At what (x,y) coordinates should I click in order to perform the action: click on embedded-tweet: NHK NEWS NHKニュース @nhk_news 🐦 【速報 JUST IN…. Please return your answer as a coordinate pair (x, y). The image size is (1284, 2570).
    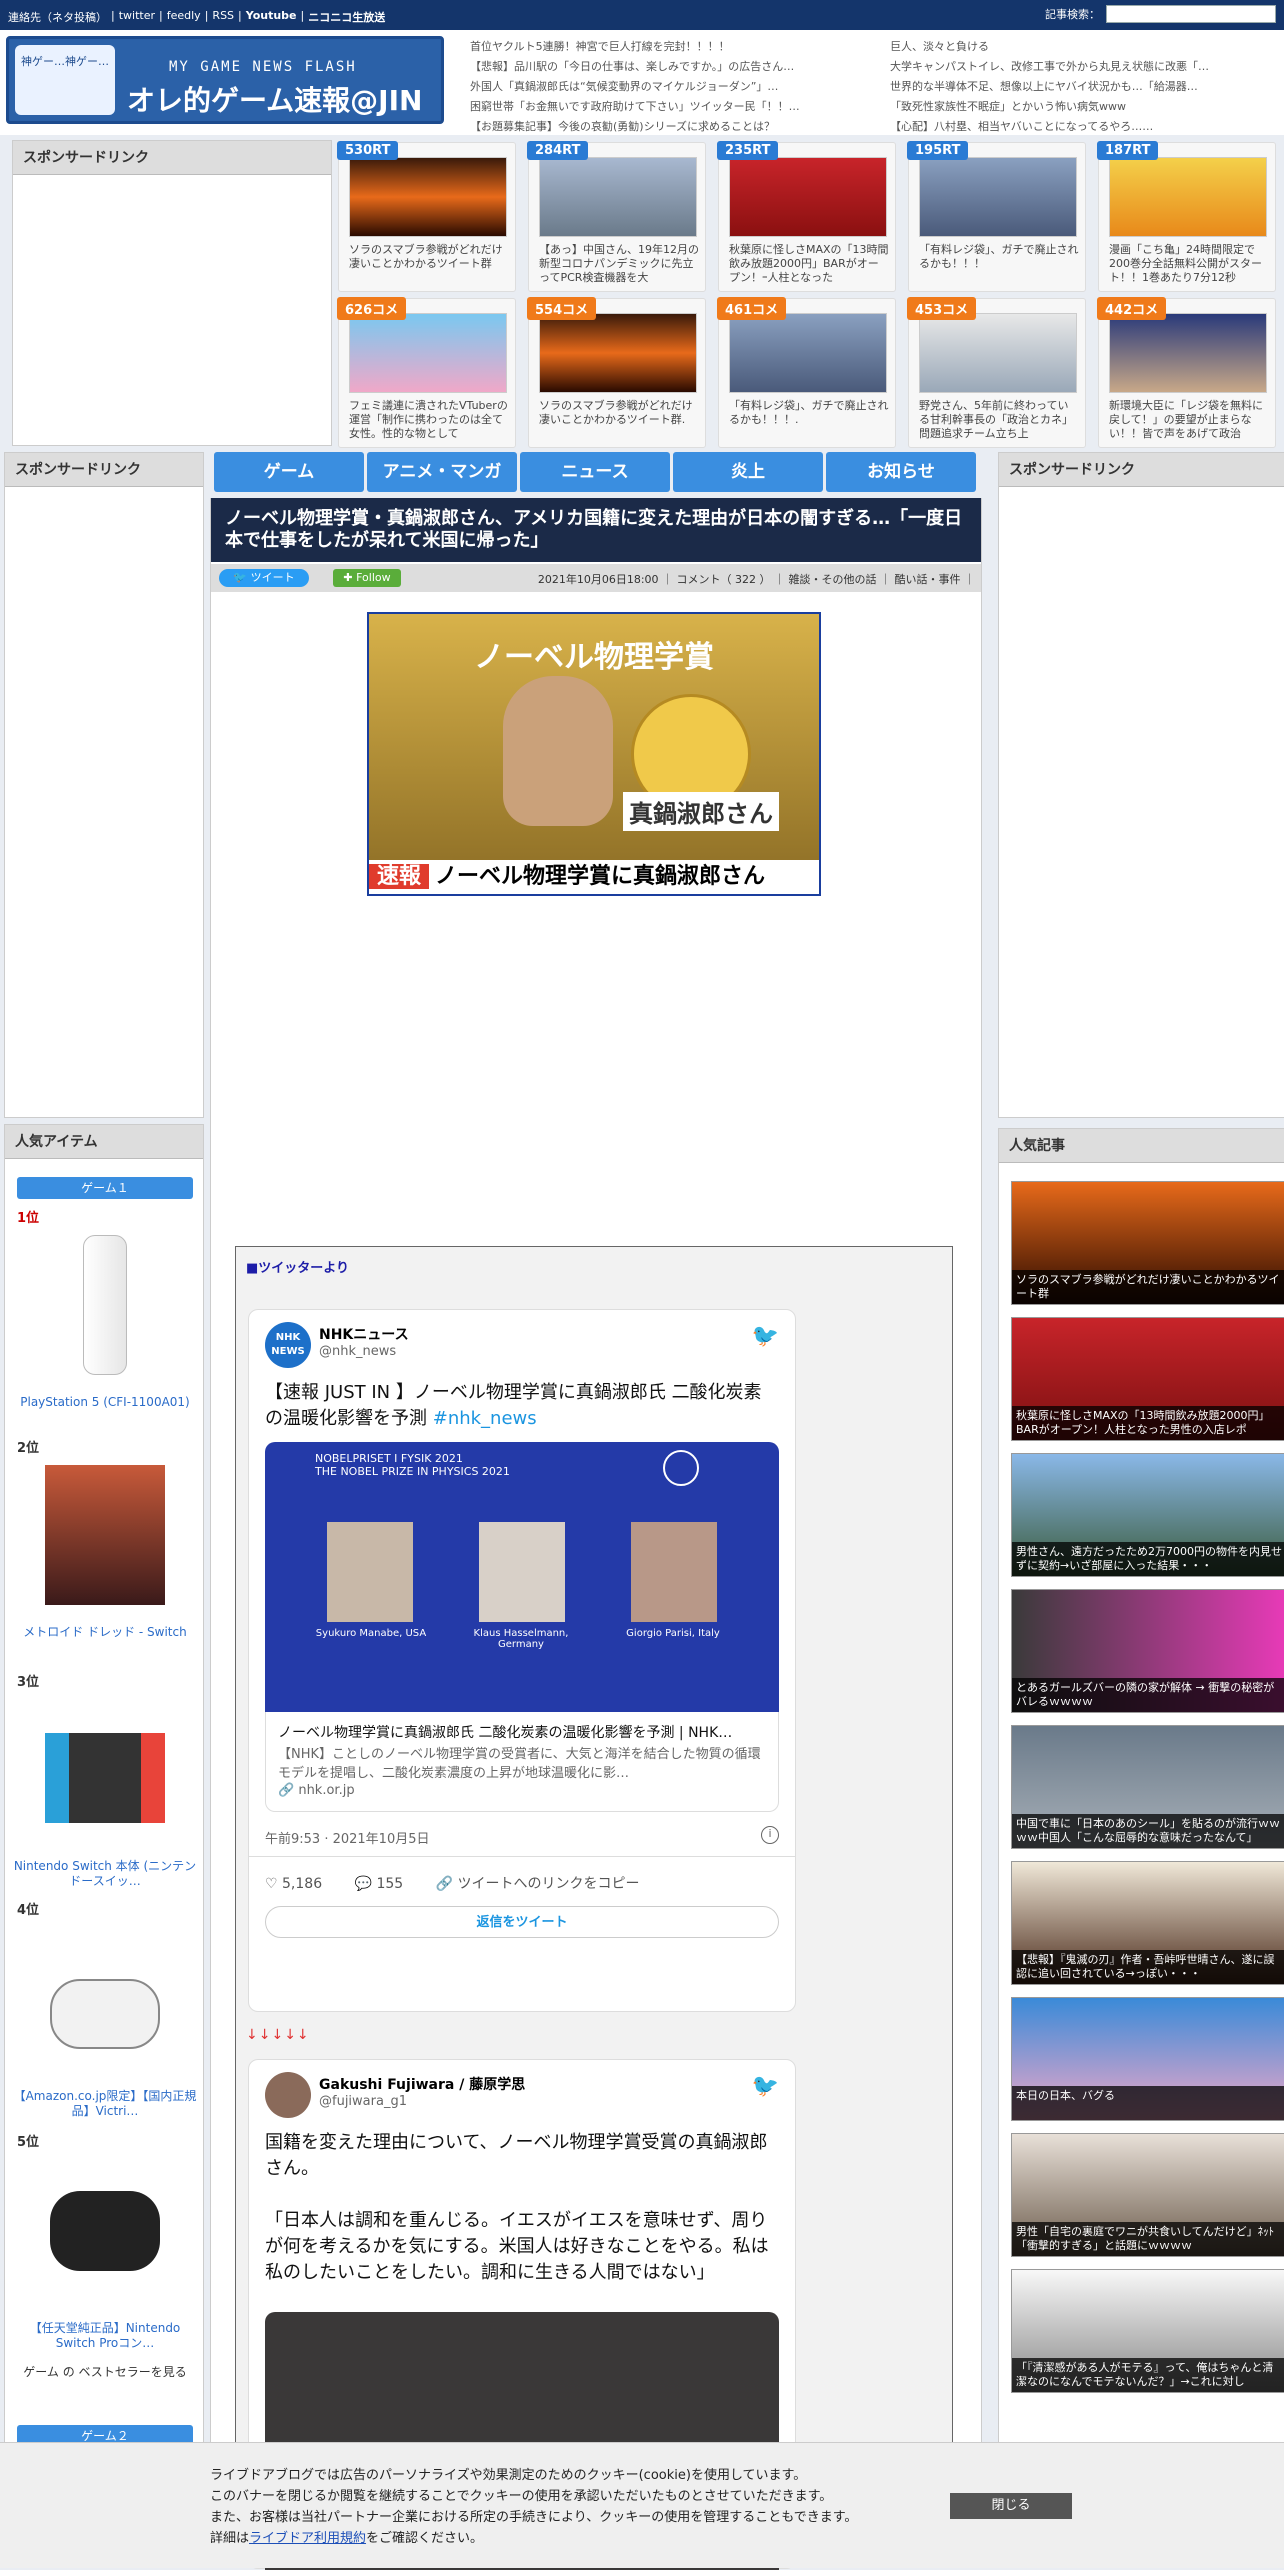
    Looking at the image, I should click on (522, 1660).